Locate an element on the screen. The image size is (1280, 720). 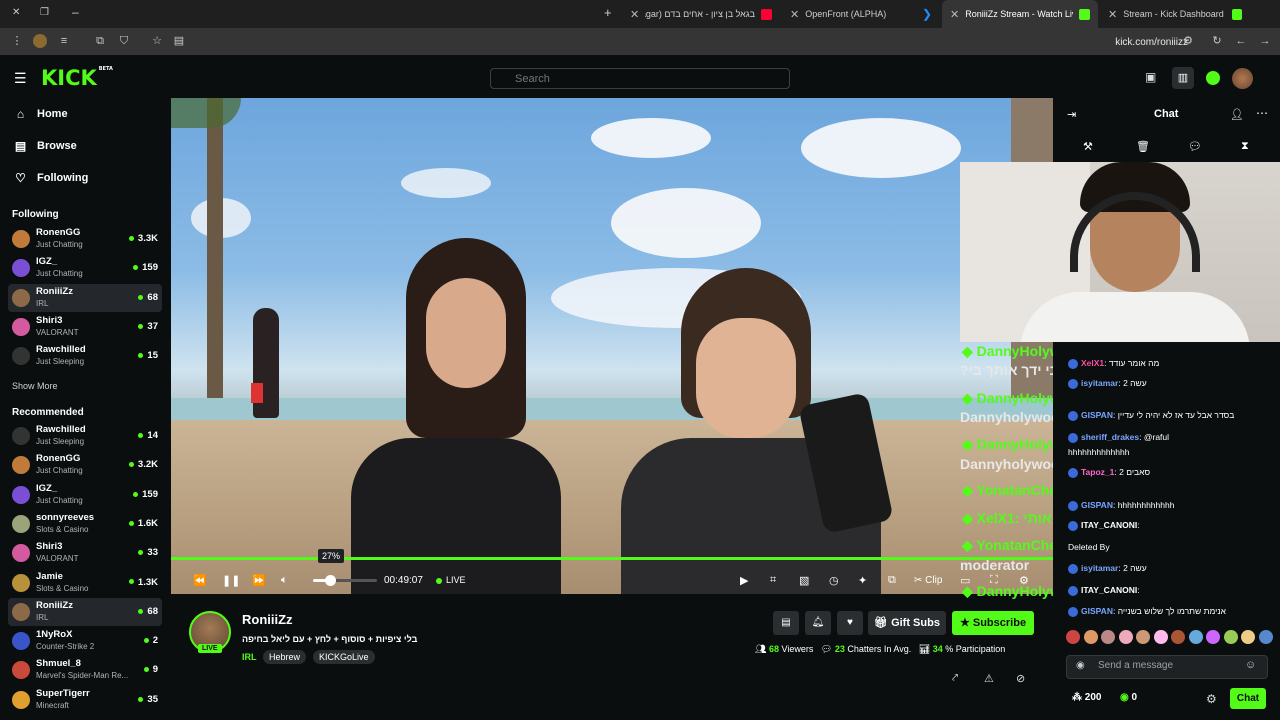
notes-button: ▤ is located at coordinates (786, 623).